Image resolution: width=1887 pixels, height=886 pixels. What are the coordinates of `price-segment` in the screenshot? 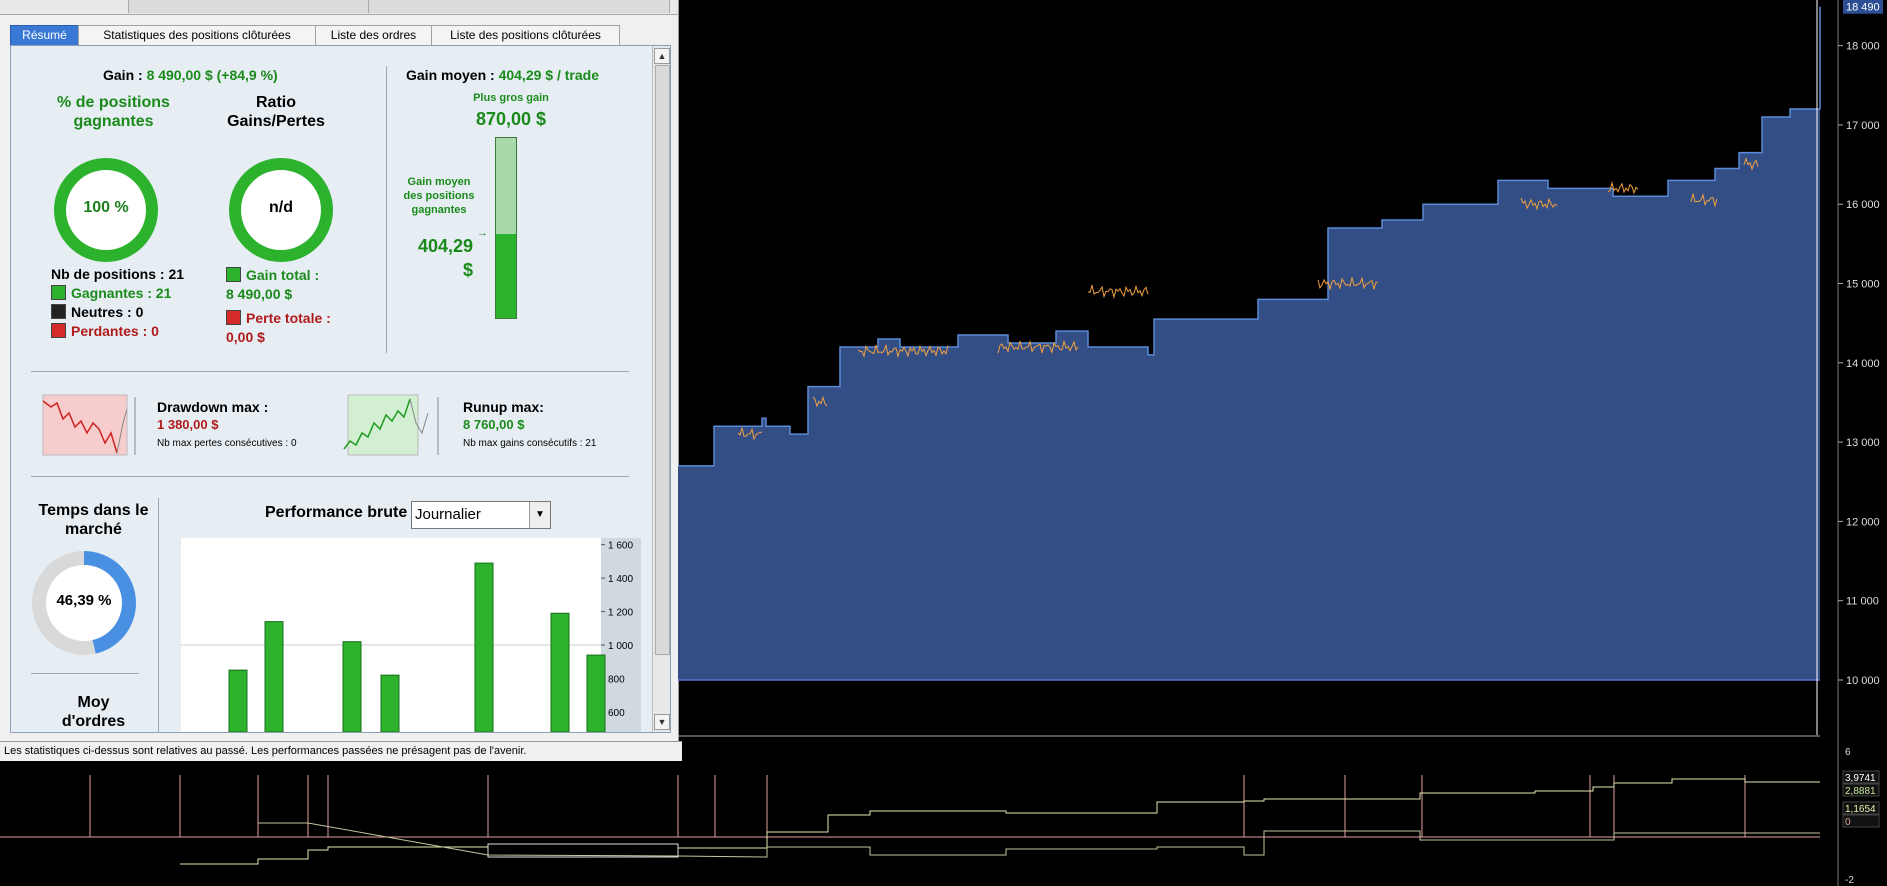 It's located at (1118, 292).